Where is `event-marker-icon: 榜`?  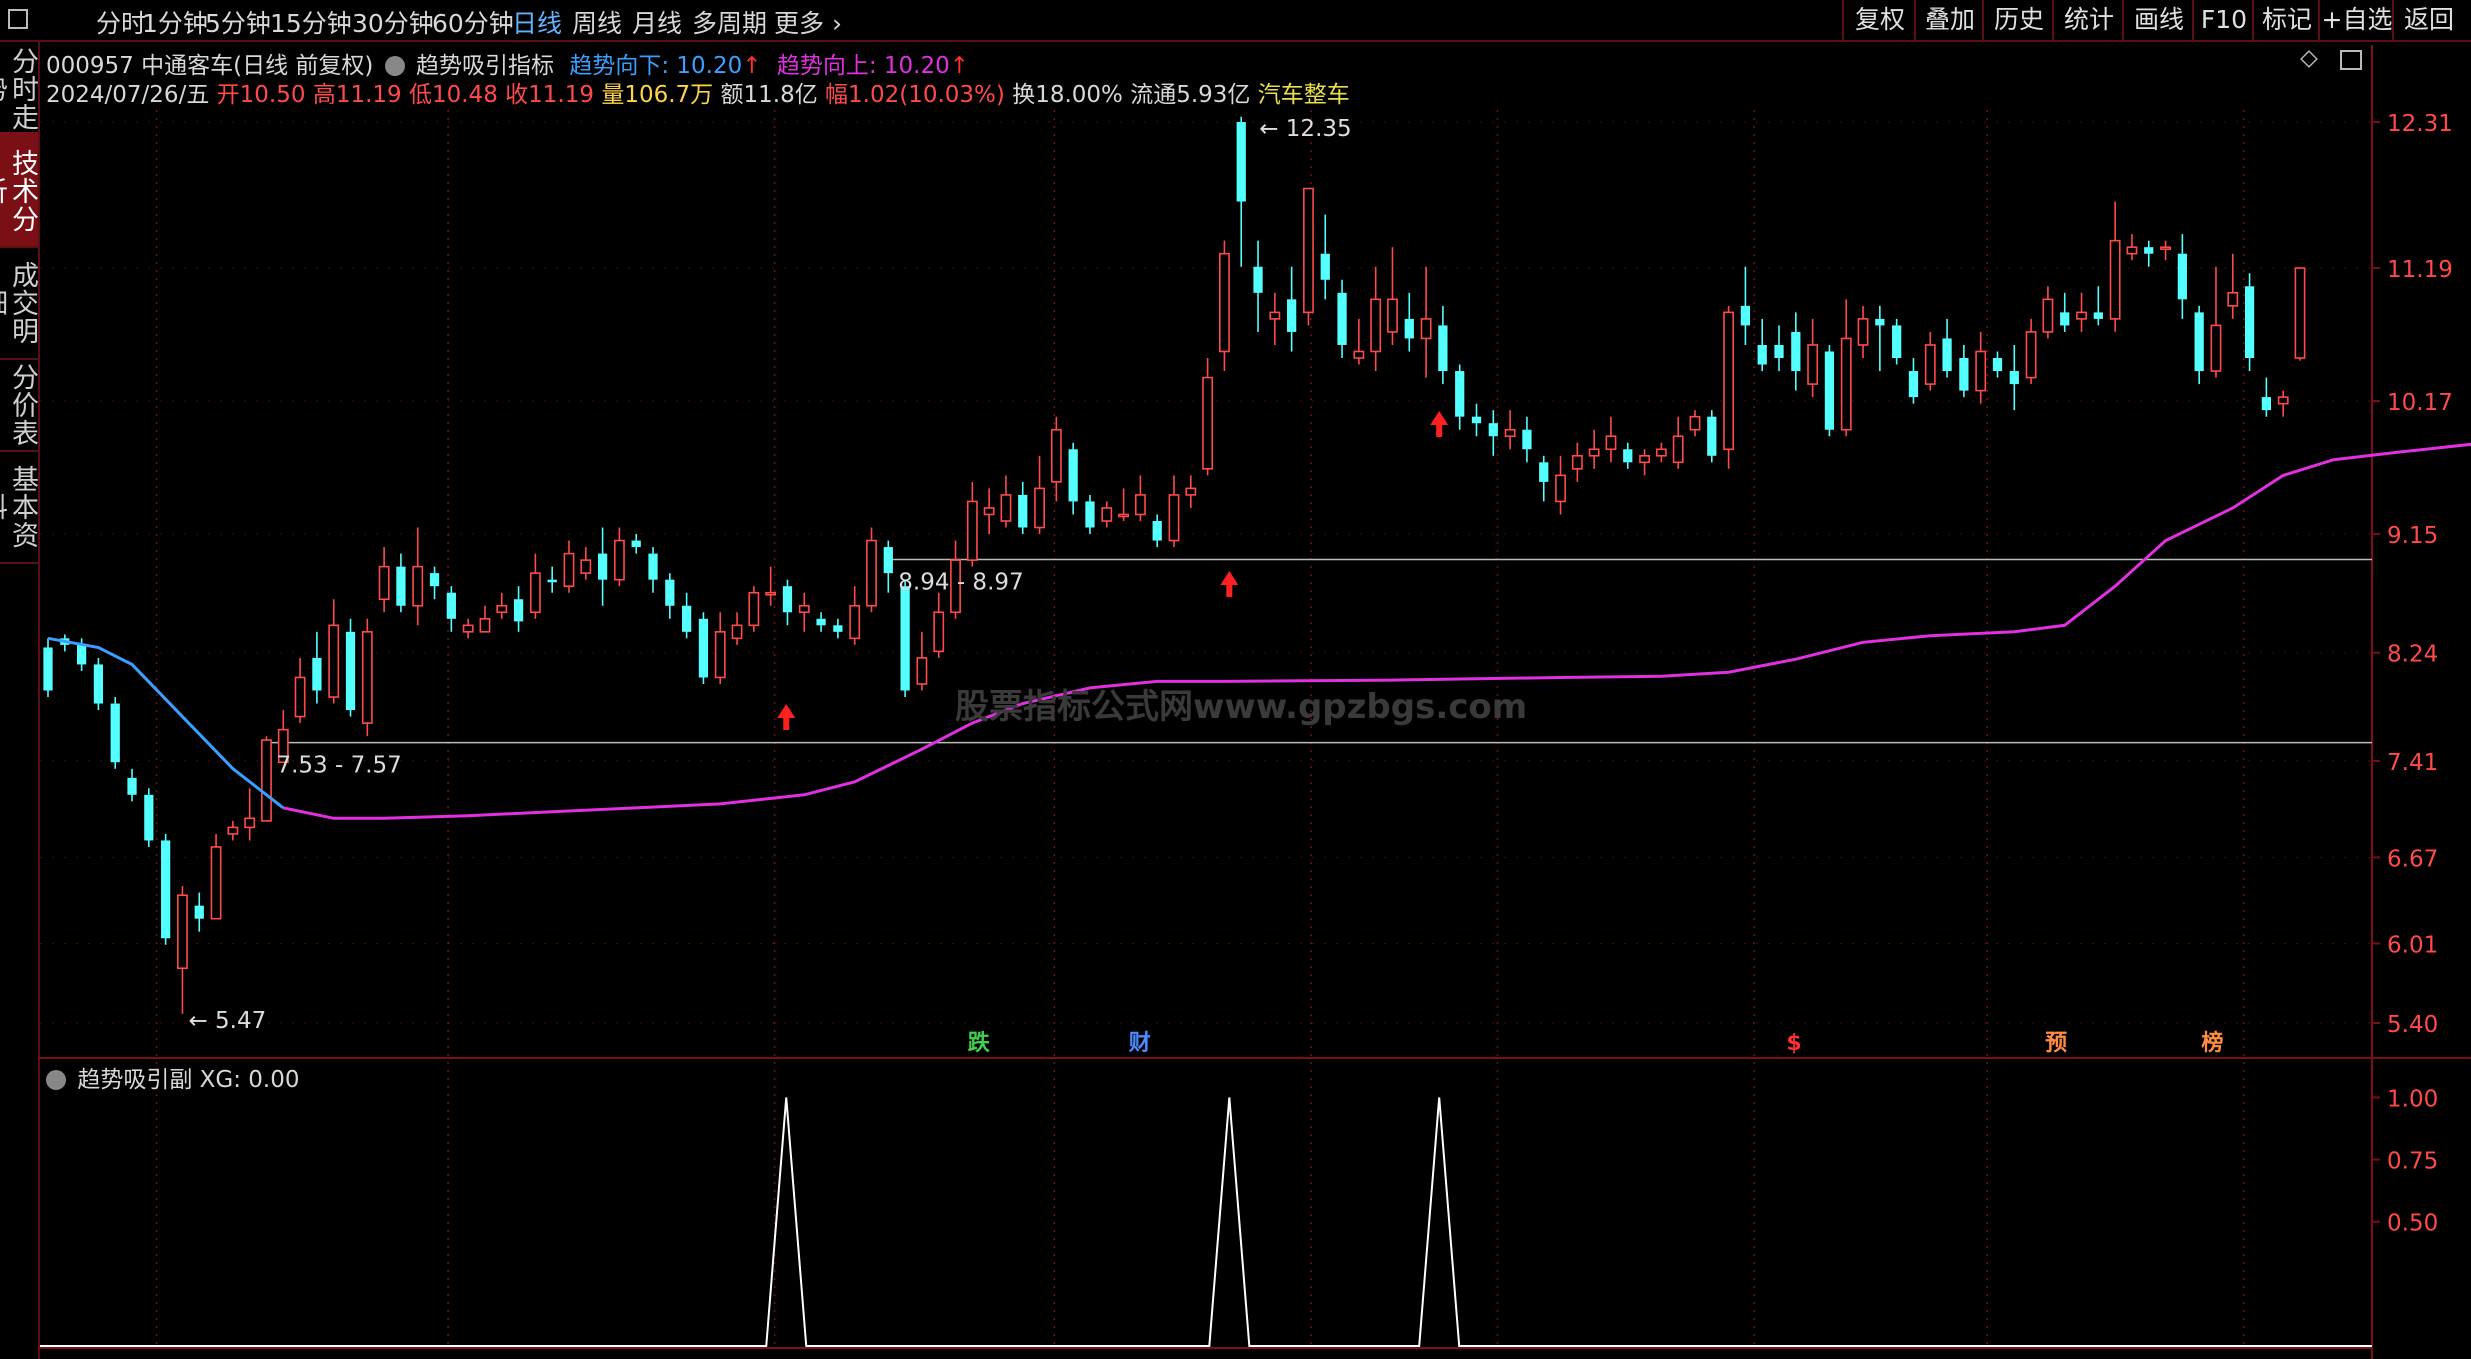
event-marker-icon: 榜 is located at coordinates (2212, 1043).